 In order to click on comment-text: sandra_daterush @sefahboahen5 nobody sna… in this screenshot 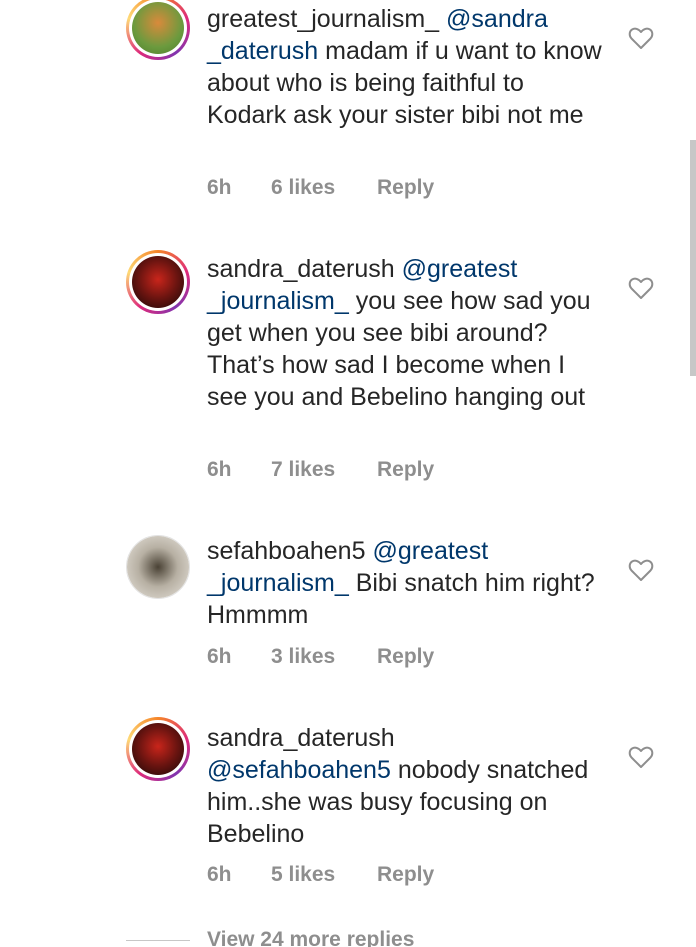, I will do `click(407, 786)`.